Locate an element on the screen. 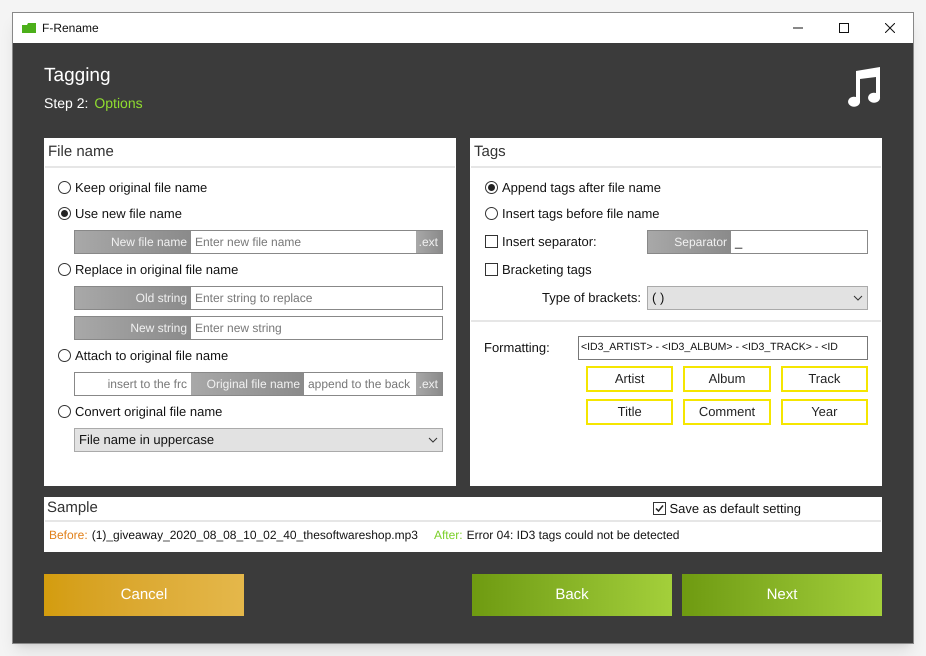 Image resolution: width=926 pixels, height=656 pixels. formatting-label: Formatting: is located at coordinates (517, 347).